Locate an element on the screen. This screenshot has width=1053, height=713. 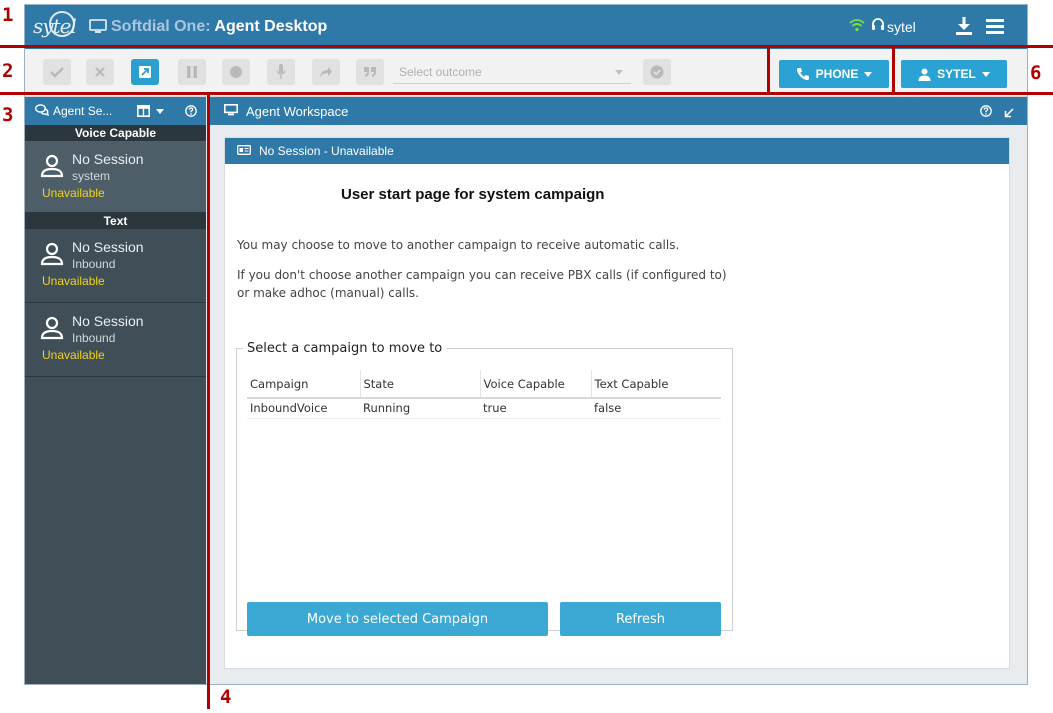
collapse-arrow-icon is located at coordinates (1009, 113).